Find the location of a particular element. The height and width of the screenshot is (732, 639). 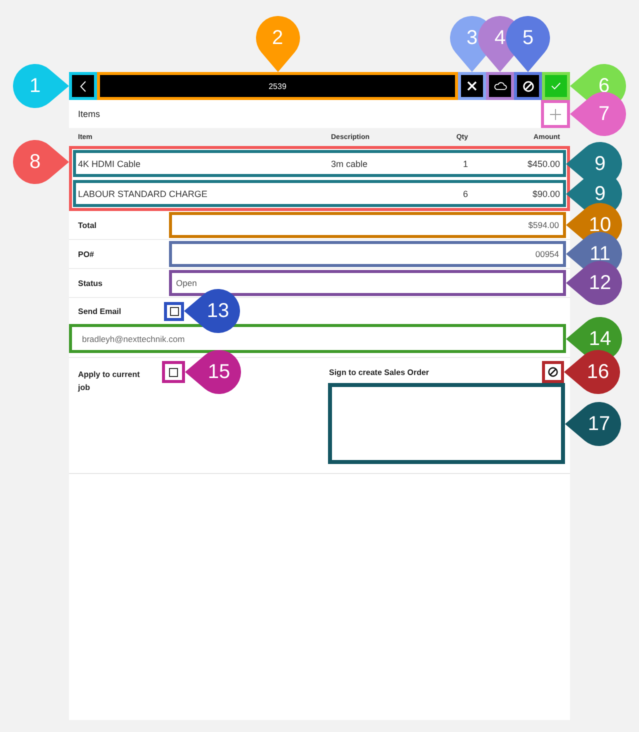

field-label: Send Email is located at coordinates (99, 311).